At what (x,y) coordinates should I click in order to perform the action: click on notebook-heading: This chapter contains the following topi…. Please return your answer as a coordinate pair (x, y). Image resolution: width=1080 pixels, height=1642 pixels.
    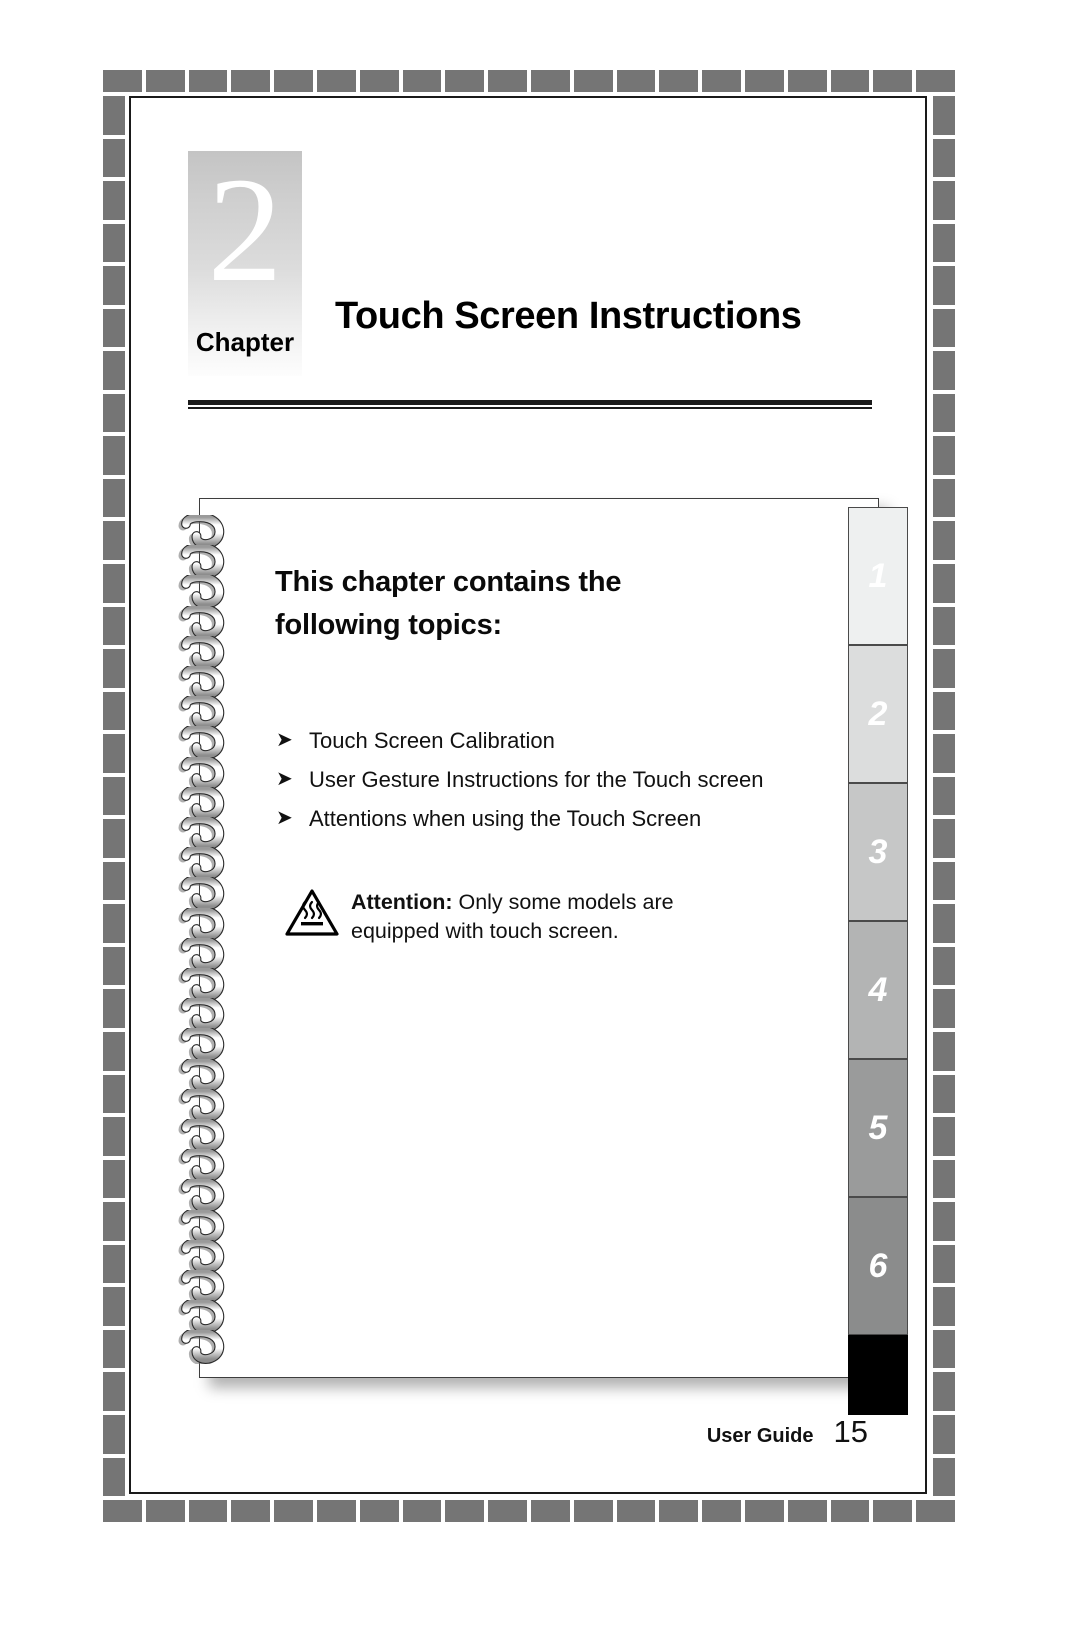
    Looking at the image, I should click on (448, 603).